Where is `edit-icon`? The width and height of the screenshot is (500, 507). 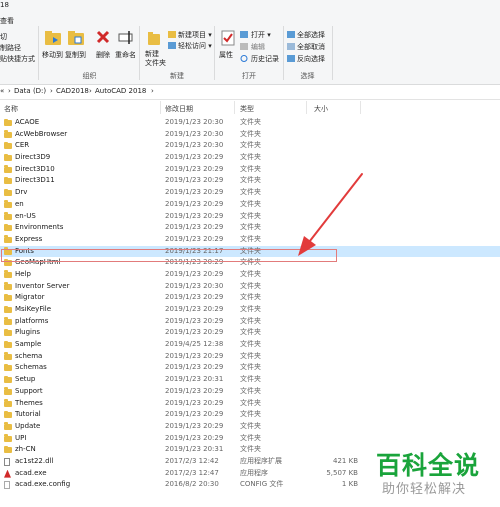
edit-icon is located at coordinates (244, 46).